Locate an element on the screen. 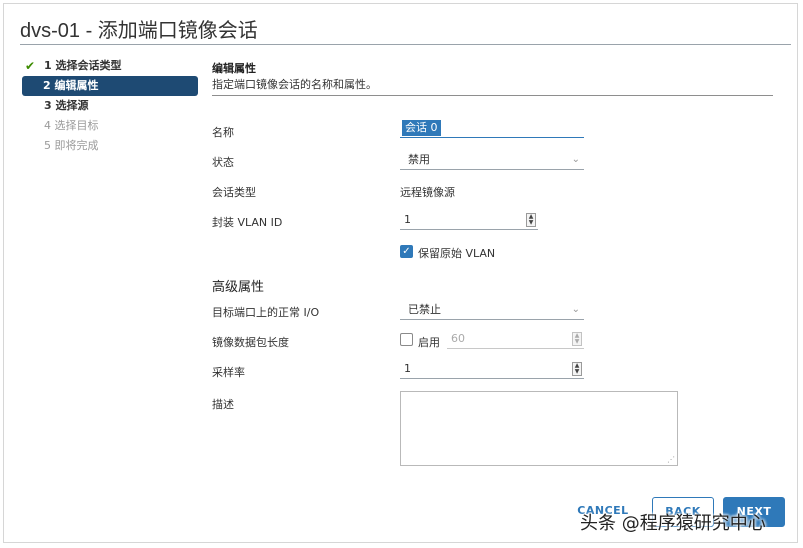 The width and height of the screenshot is (803, 548). vlan-id-value: 1 is located at coordinates (407, 219).